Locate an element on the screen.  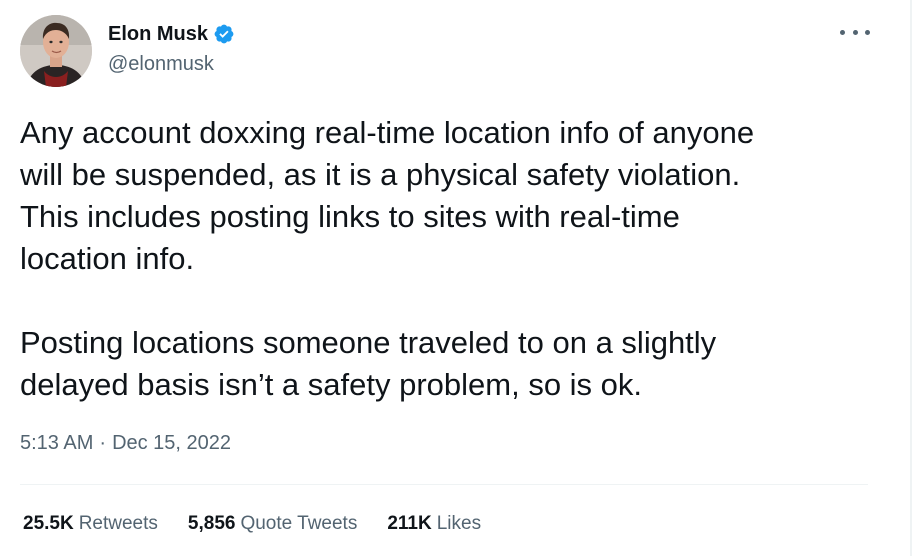
author-name-row: Elon Musk is located at coordinates (171, 34).